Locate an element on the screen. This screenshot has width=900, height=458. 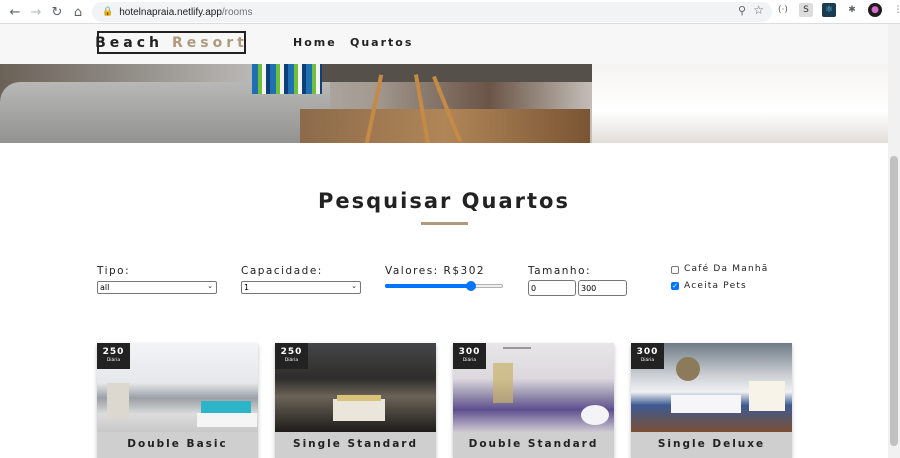
search-section-title: Pesquisar Quartos is located at coordinates (444, 201).